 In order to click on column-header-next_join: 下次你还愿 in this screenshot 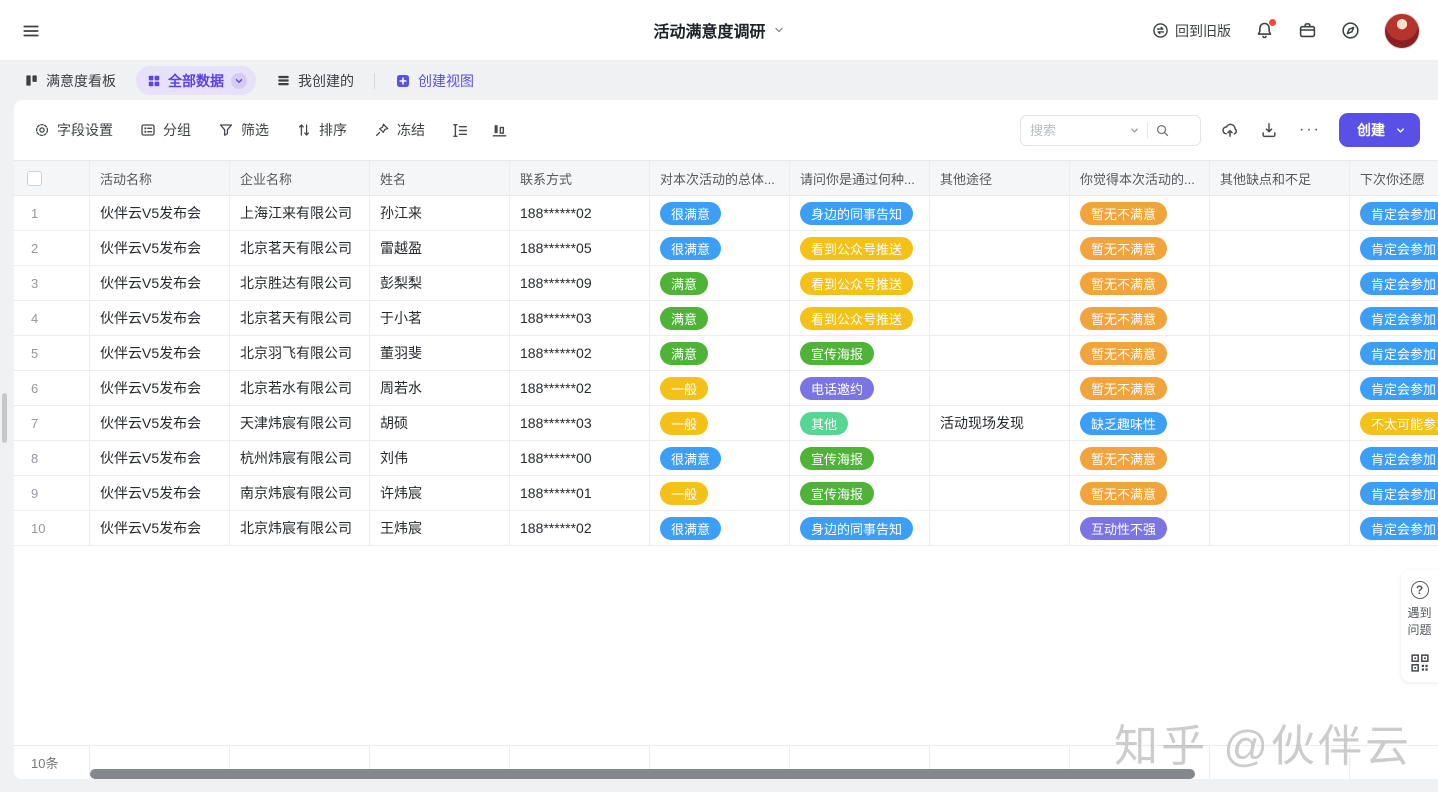, I will do `click(1394, 178)`.